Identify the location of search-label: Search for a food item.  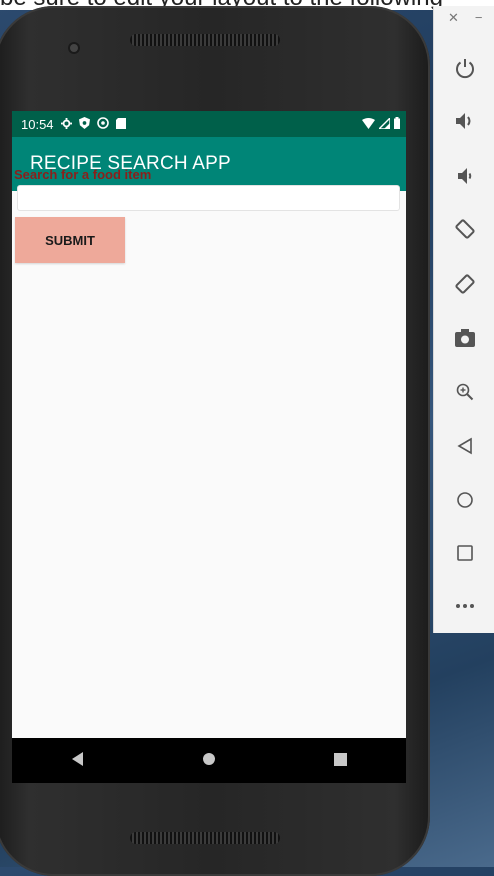
(83, 174).